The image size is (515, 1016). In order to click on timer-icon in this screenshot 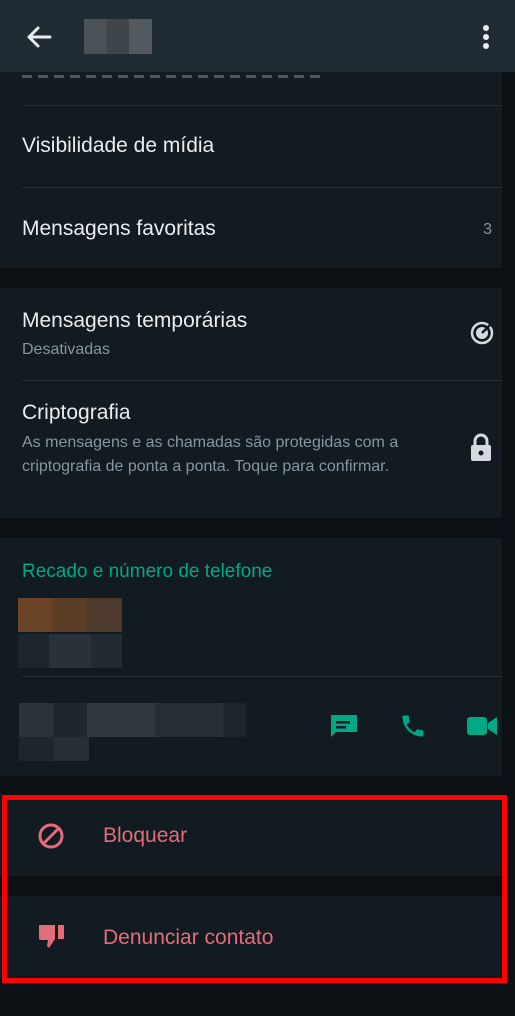, I will do `click(482, 333)`.